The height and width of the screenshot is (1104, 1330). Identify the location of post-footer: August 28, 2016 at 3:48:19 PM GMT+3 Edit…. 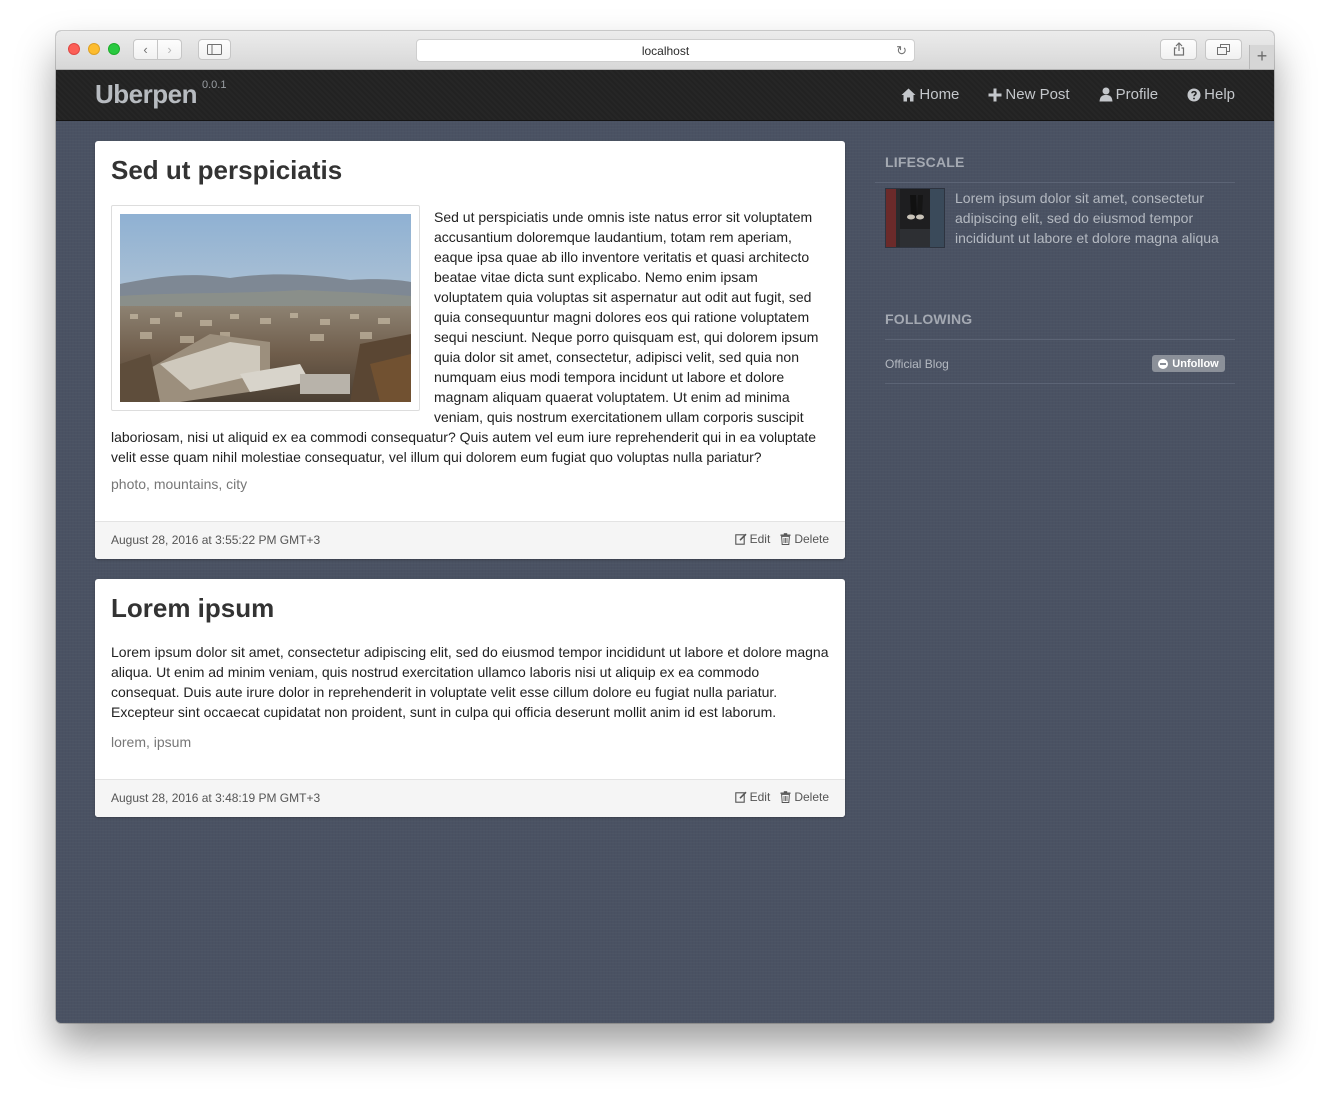
(470, 798).